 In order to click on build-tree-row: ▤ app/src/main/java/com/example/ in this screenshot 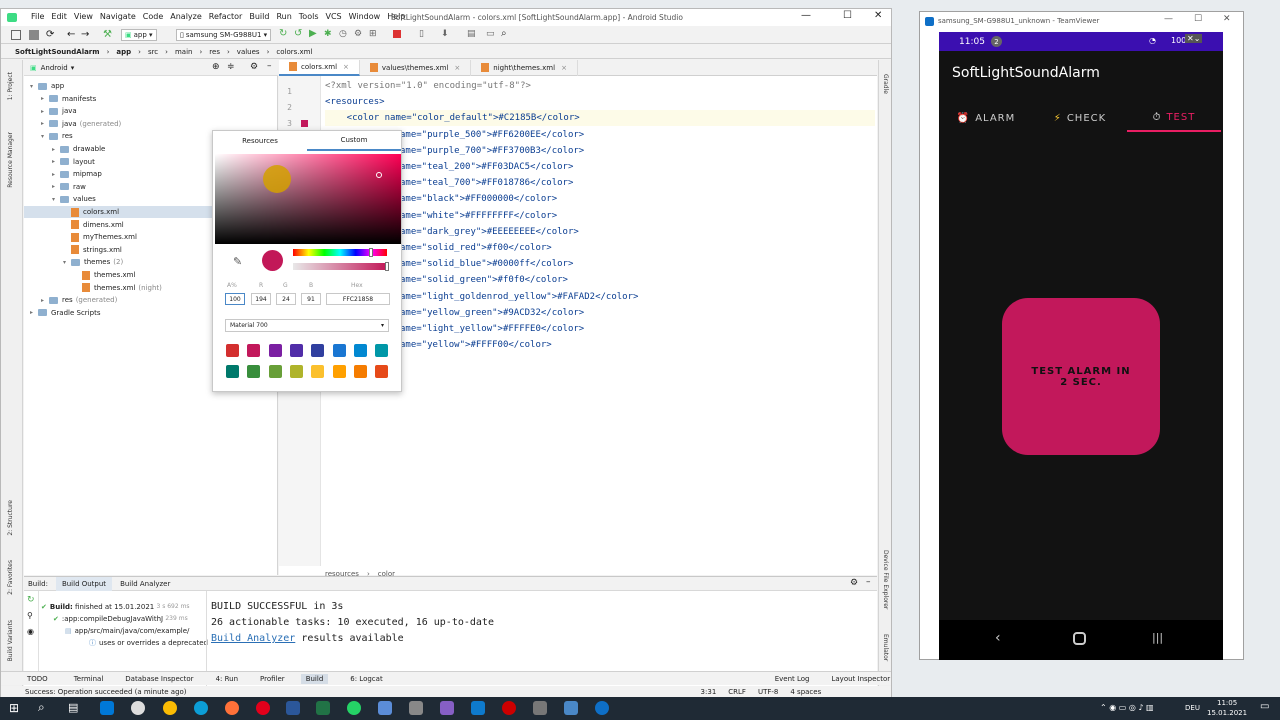, I will do `click(136, 631)`.